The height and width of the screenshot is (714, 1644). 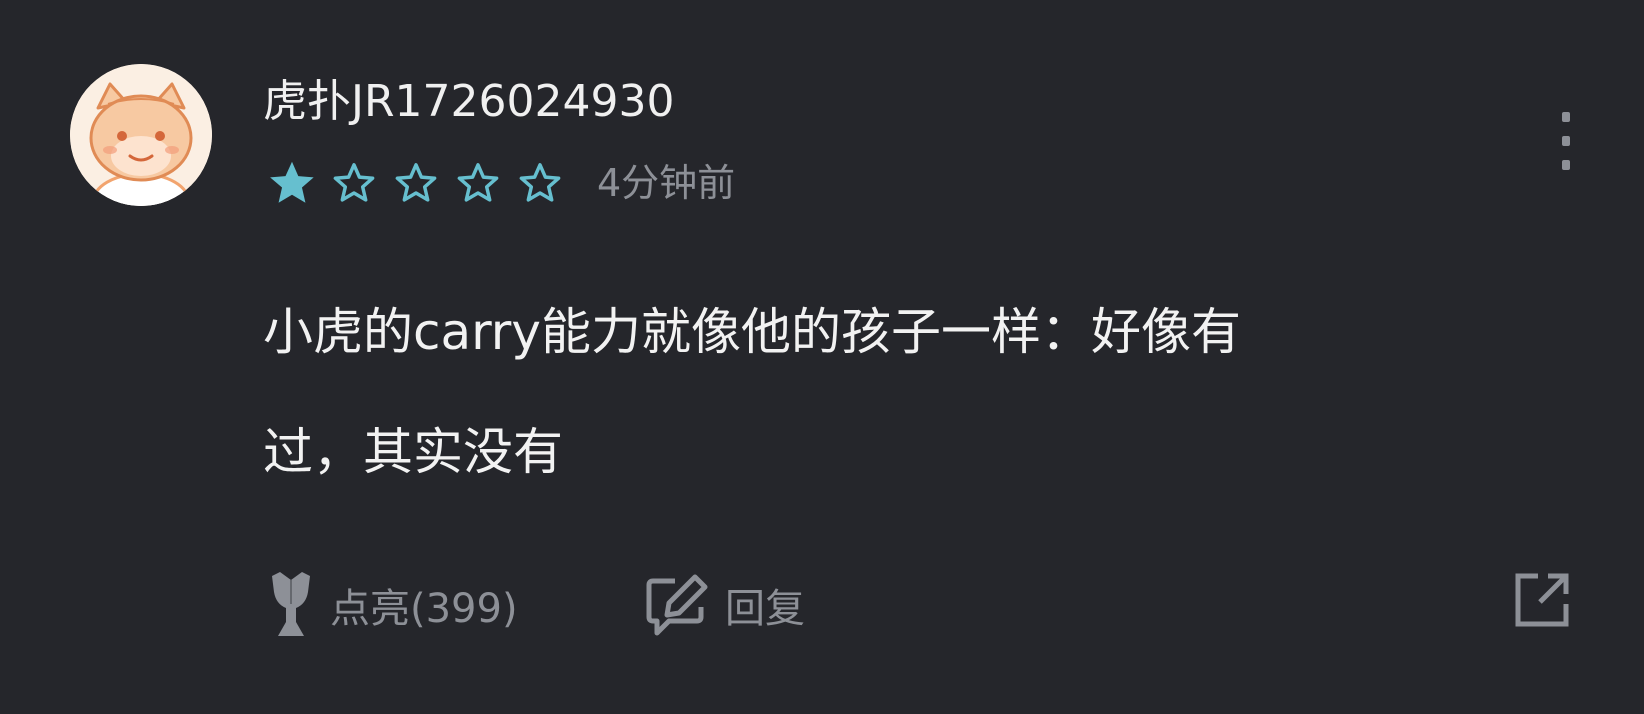 I want to click on like-count-label: 点亮(399), so click(x=424, y=609).